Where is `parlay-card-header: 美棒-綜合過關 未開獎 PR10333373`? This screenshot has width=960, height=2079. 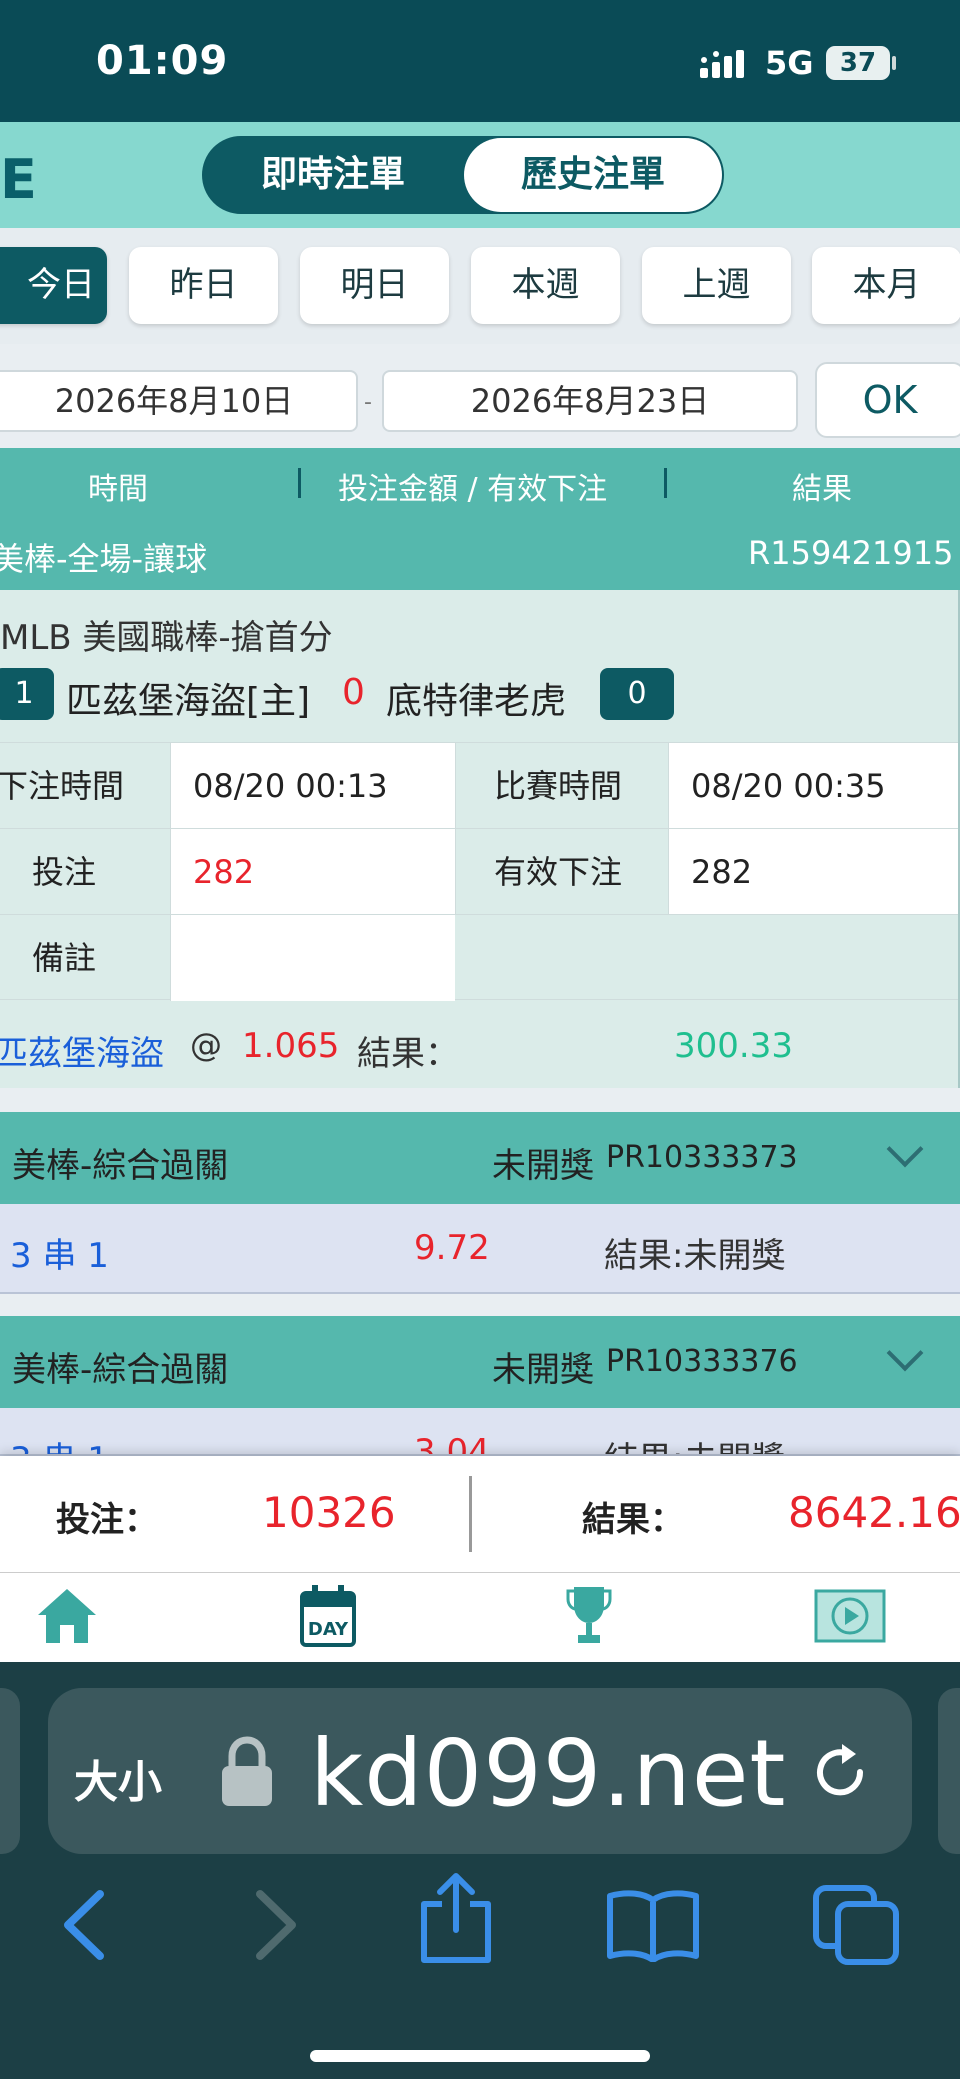 parlay-card-header: 美棒-綜合過關 未開獎 PR10333373 is located at coordinates (480, 1158).